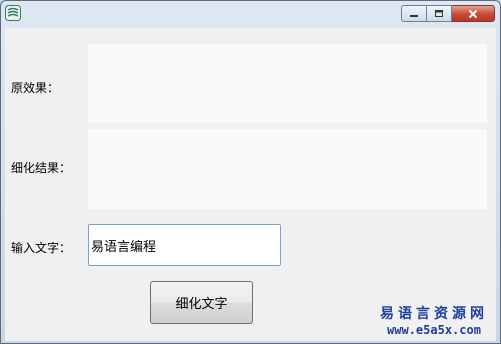 The height and width of the screenshot is (344, 501). I want to click on app-icon, so click(13, 13).